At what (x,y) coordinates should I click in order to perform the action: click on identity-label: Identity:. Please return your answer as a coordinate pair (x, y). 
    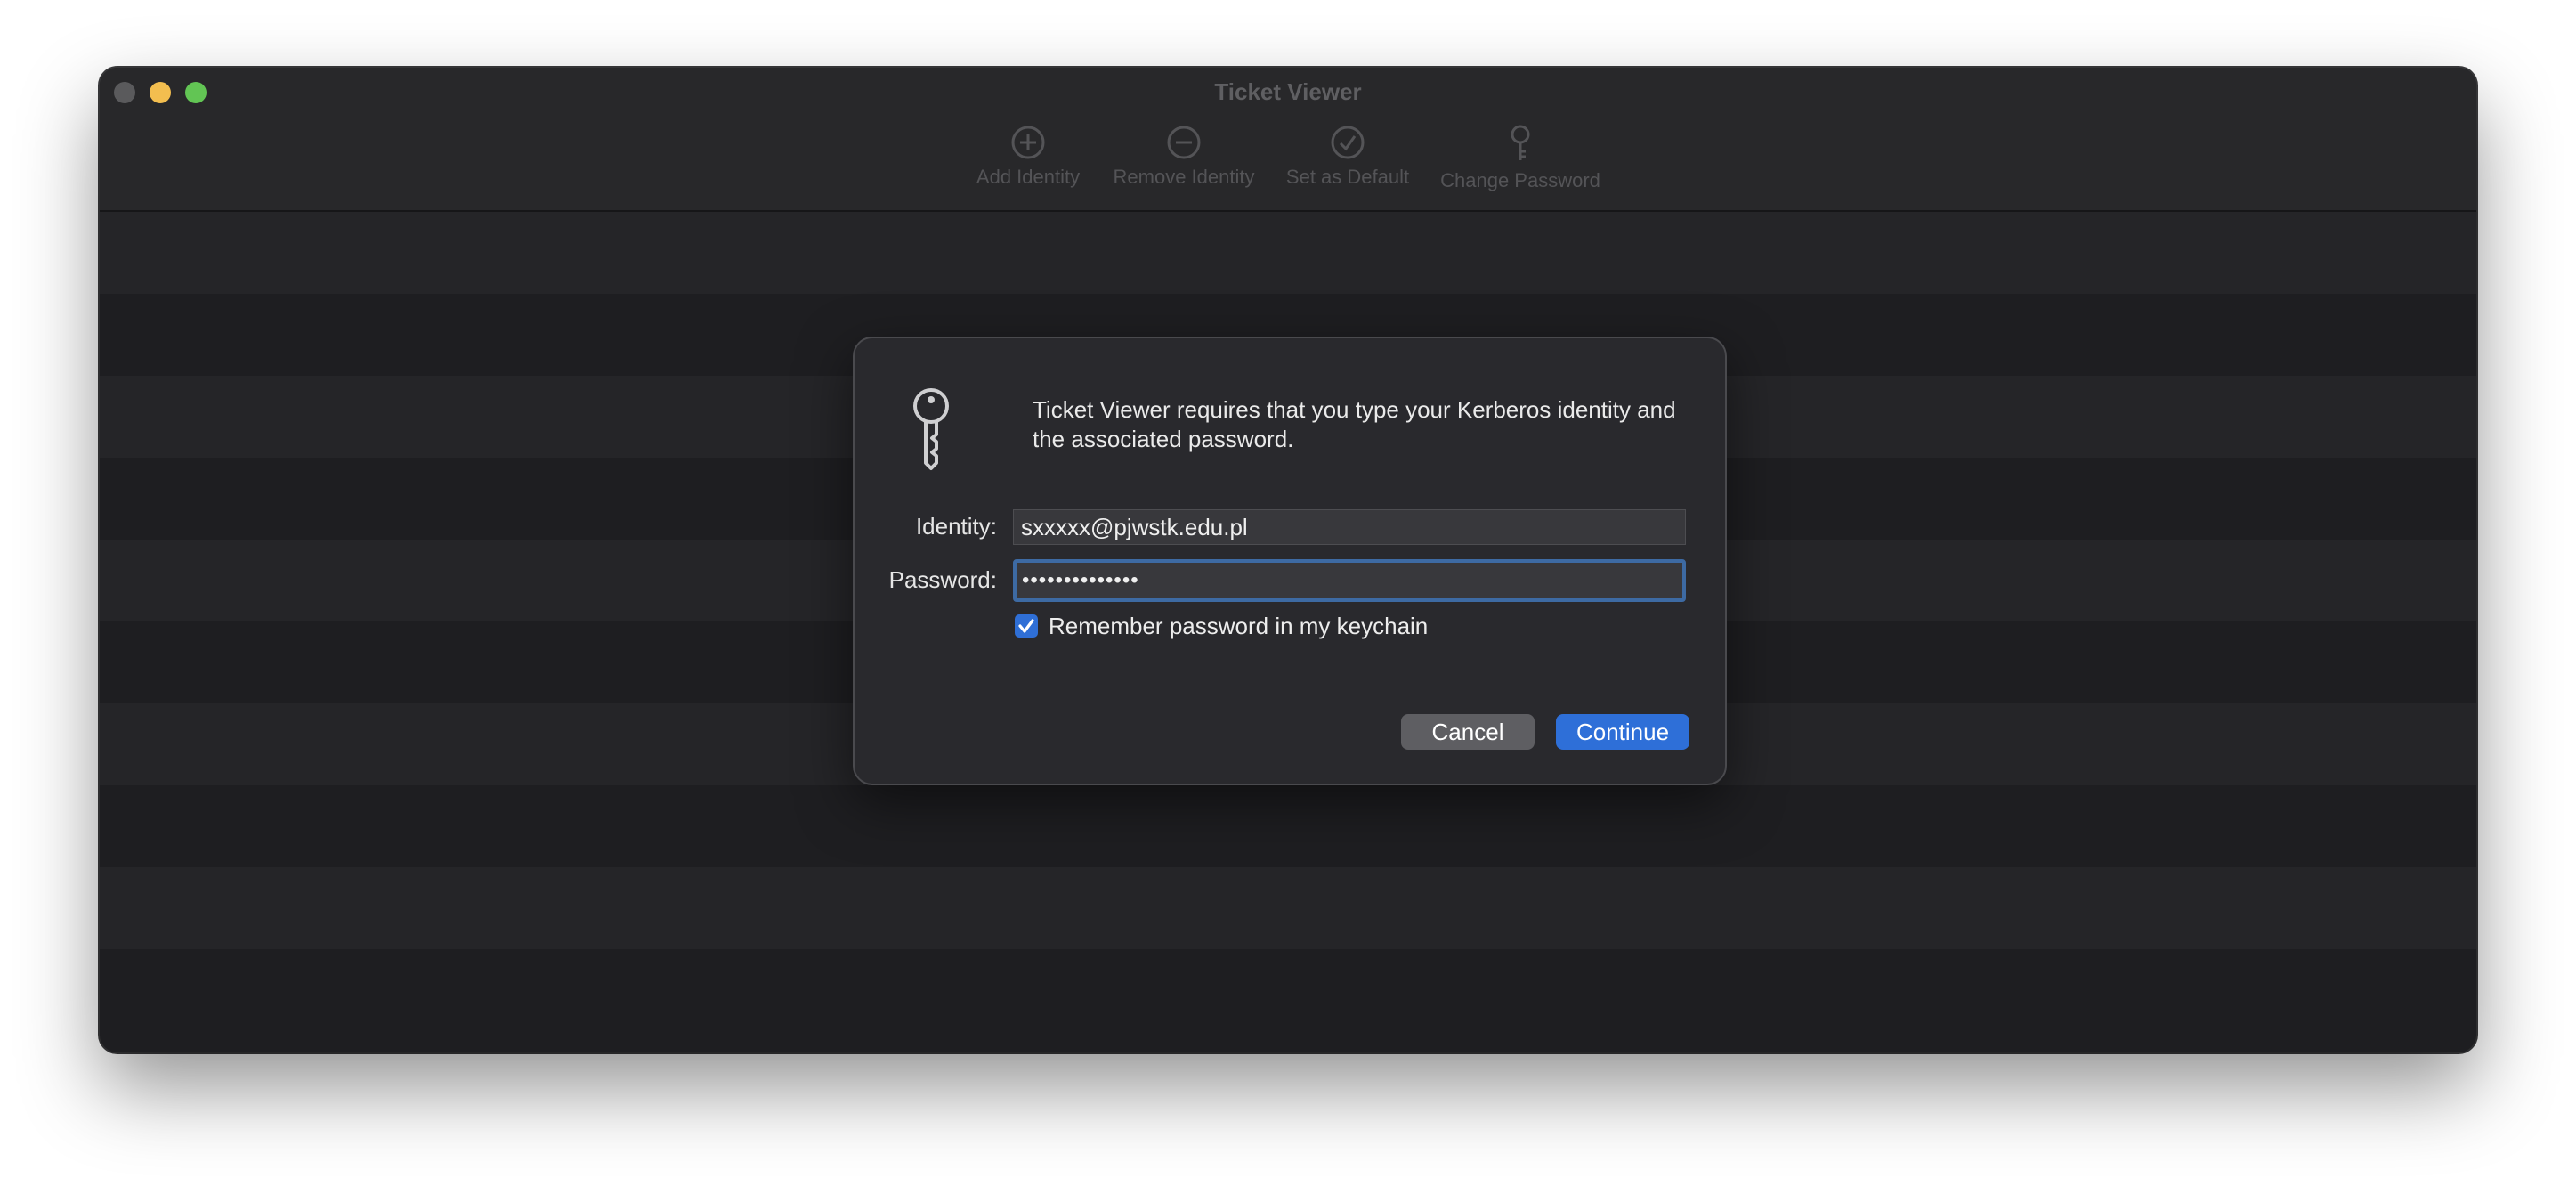
    Looking at the image, I should click on (956, 526).